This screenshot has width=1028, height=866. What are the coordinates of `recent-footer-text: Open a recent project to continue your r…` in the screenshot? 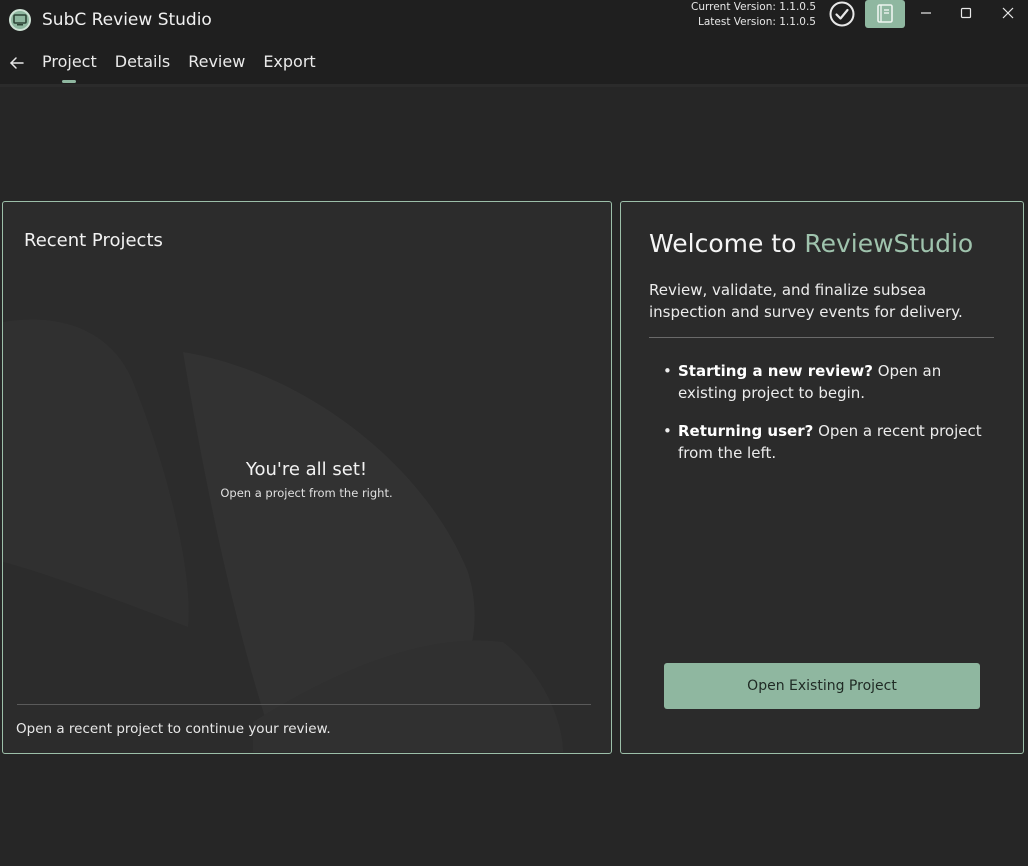 It's located at (173, 729).